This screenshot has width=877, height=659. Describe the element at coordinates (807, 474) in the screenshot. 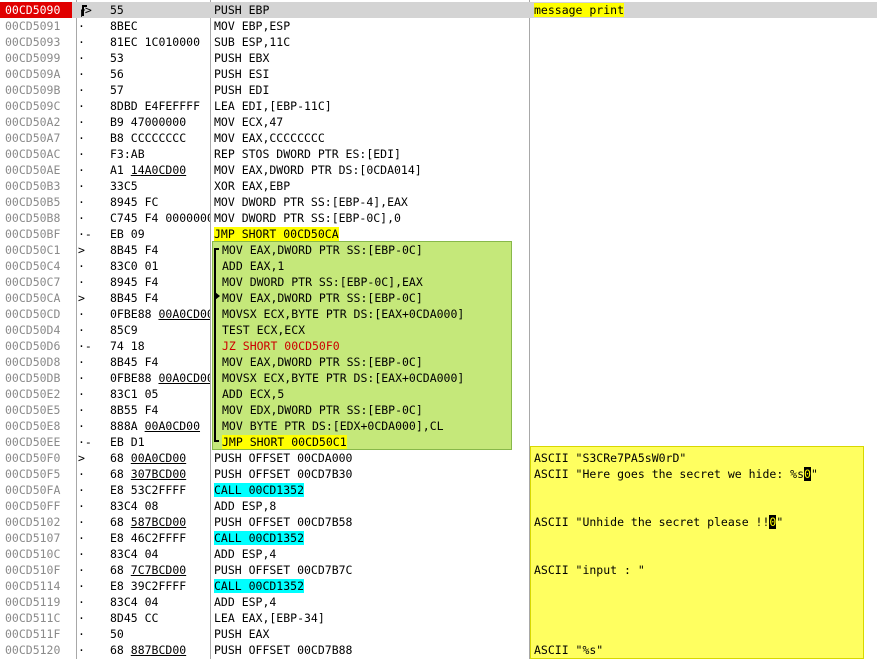

I see `text-cursor: 0` at that location.